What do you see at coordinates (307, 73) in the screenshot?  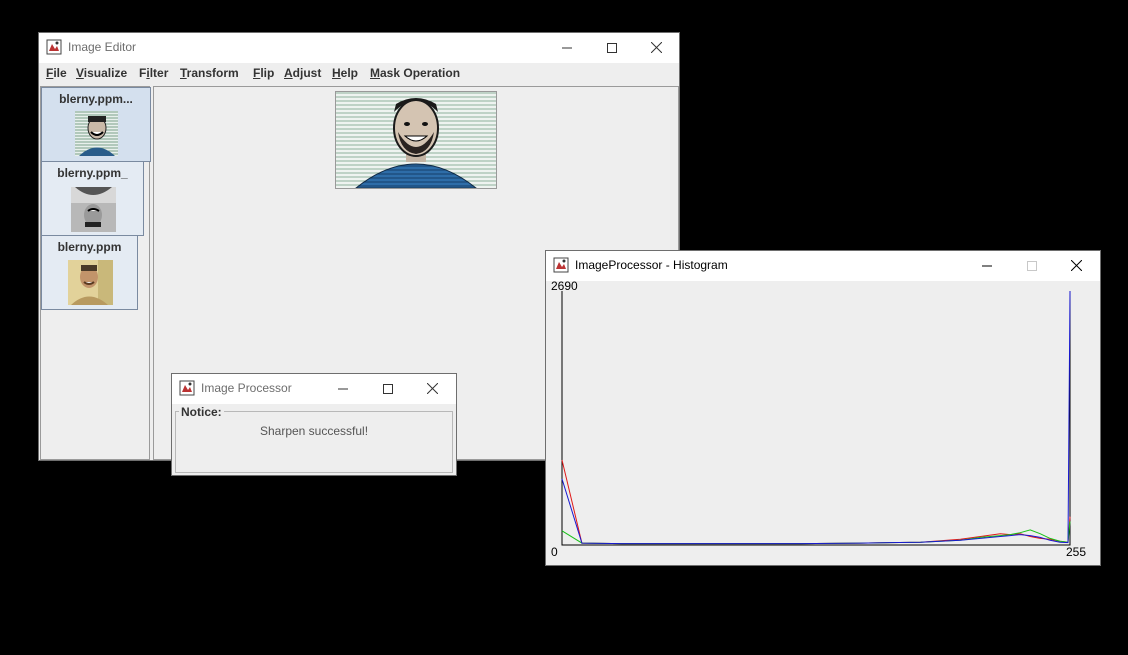 I see `menu-adjust-label: djust` at bounding box center [307, 73].